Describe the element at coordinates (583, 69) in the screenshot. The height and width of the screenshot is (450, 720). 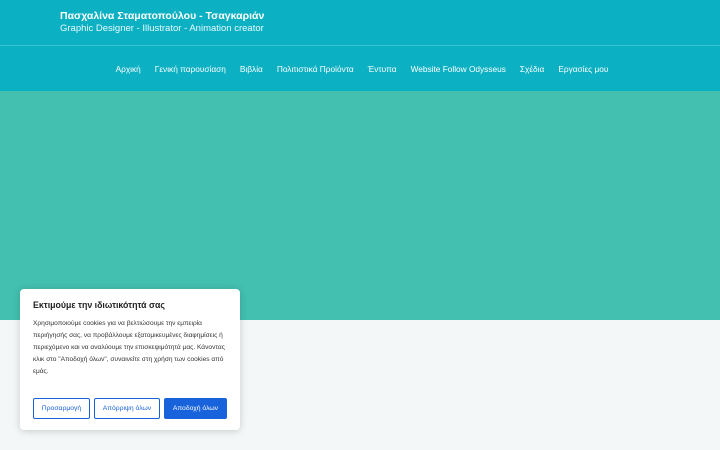
I see `nav-item-my-works: Εργασίες μου` at that location.